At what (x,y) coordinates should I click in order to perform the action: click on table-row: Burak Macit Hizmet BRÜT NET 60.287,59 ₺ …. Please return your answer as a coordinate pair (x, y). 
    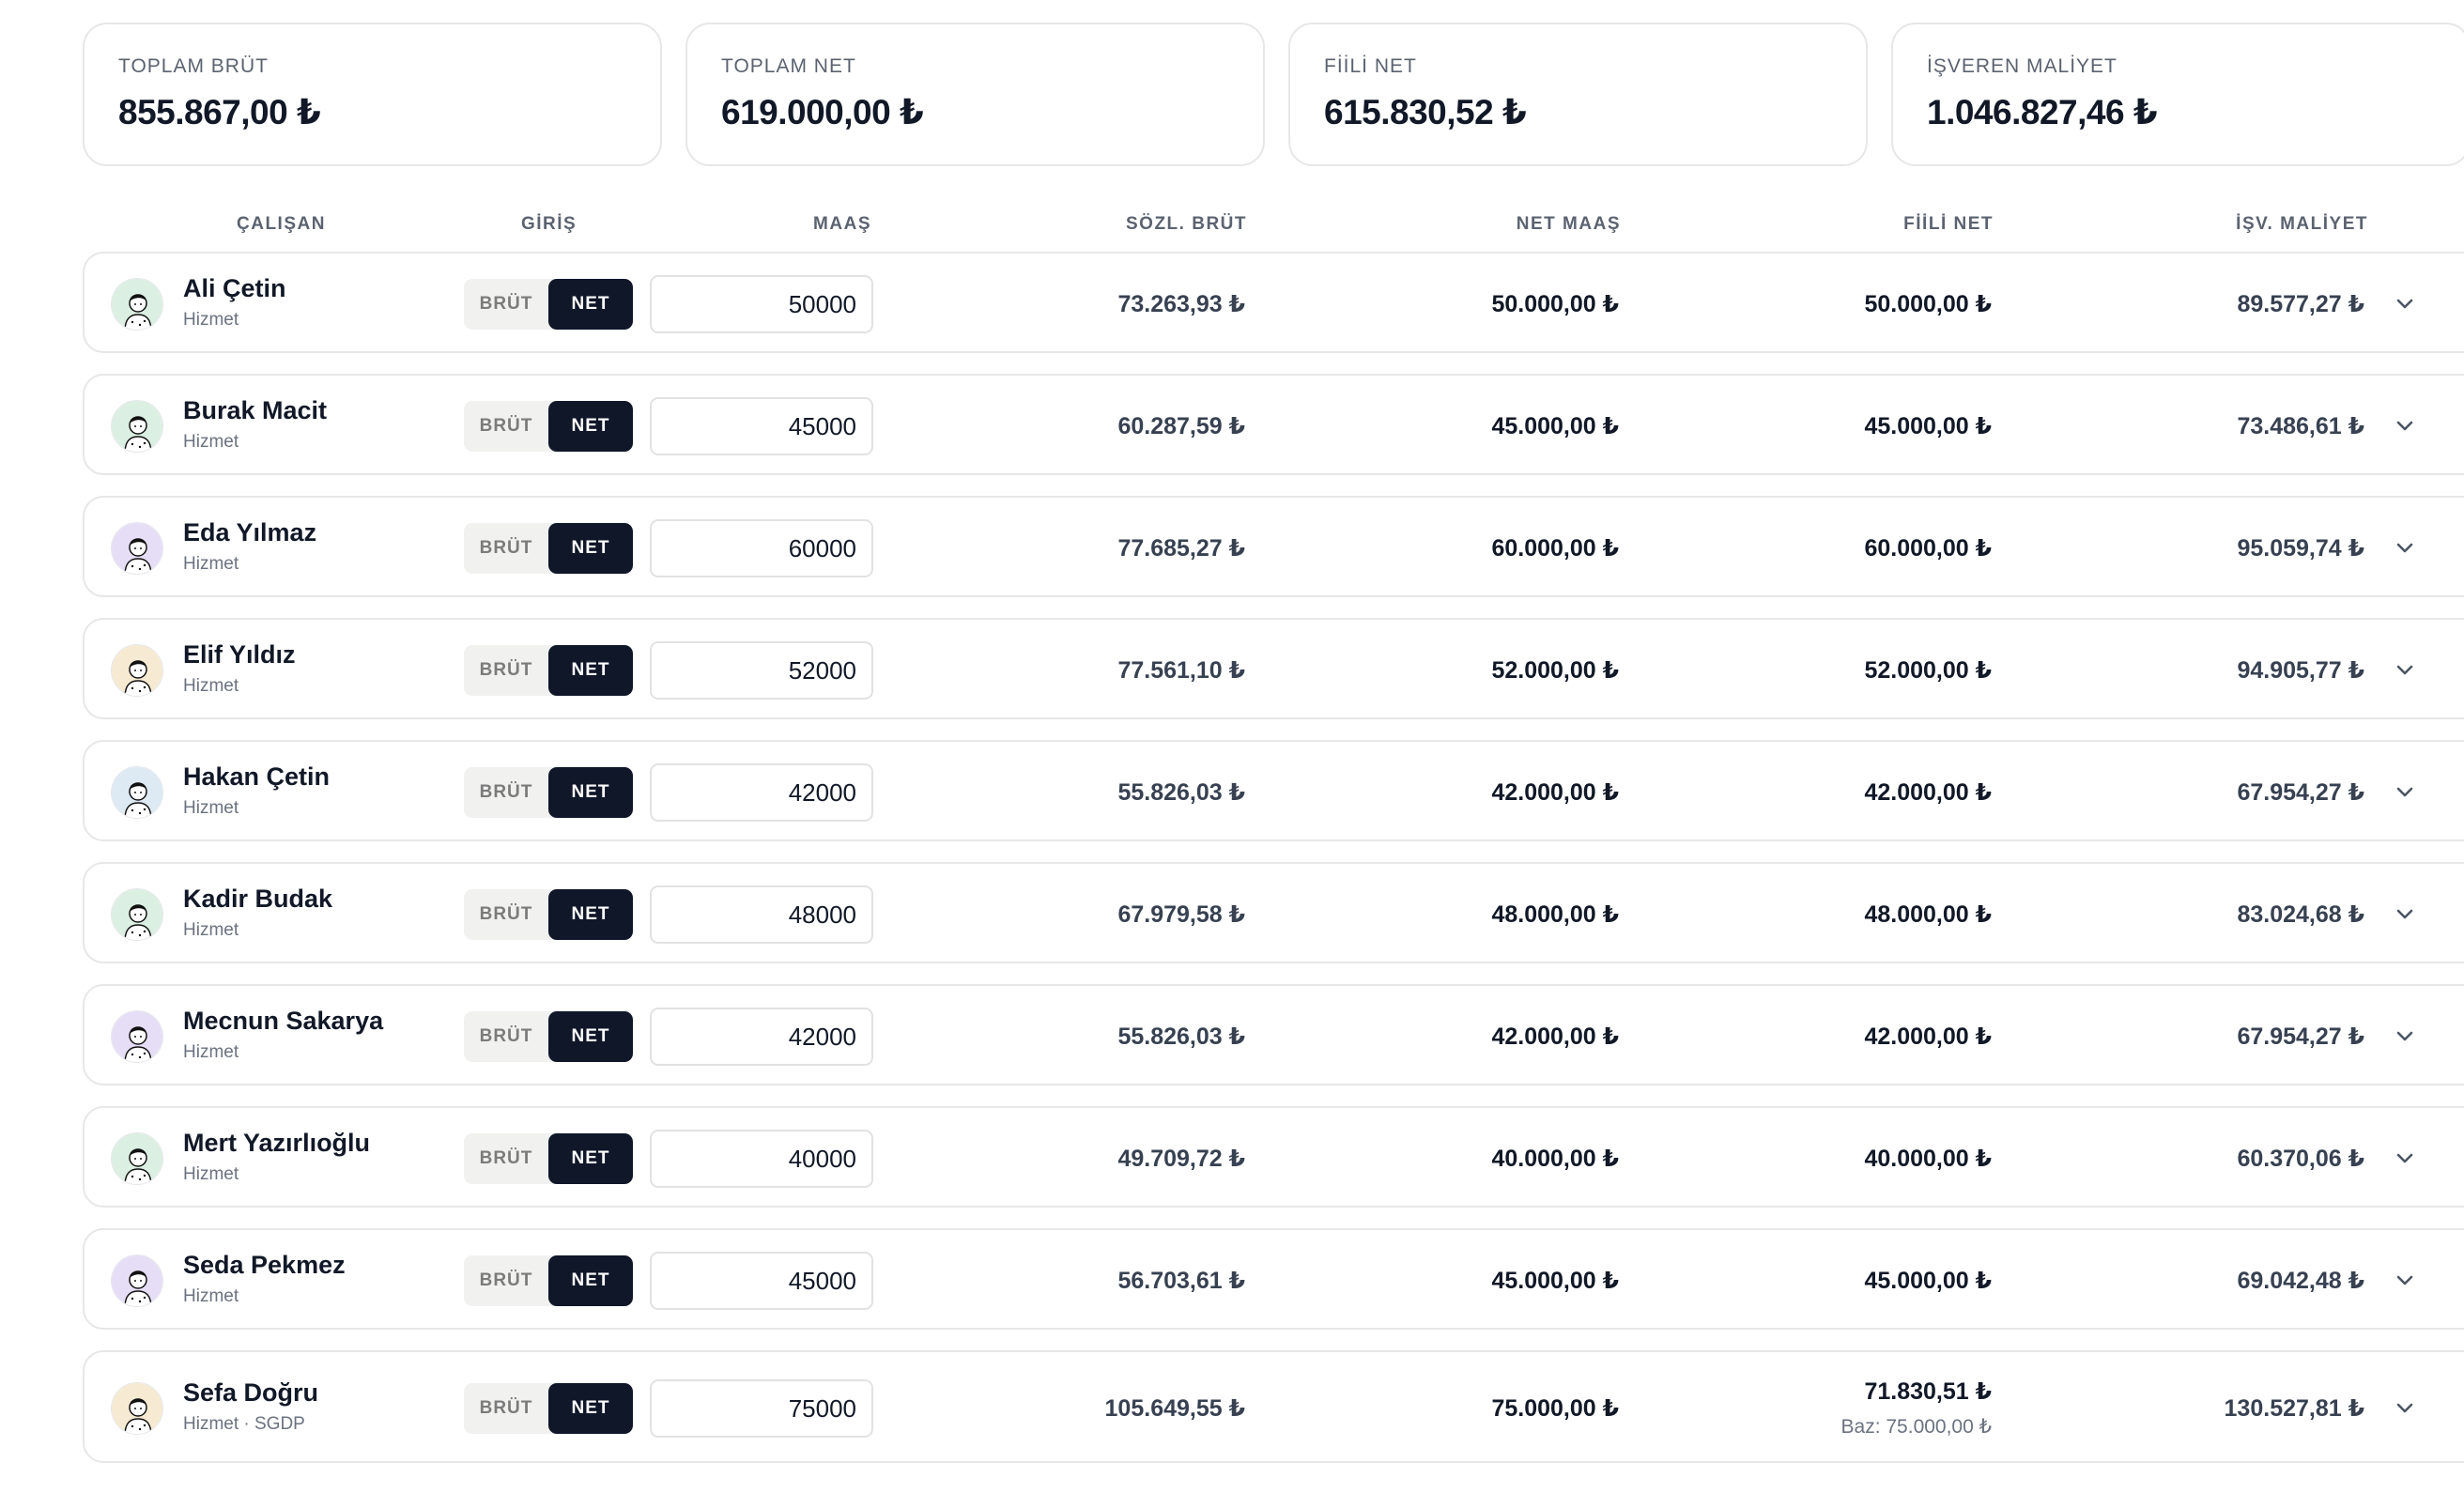
    Looking at the image, I should click on (1273, 424).